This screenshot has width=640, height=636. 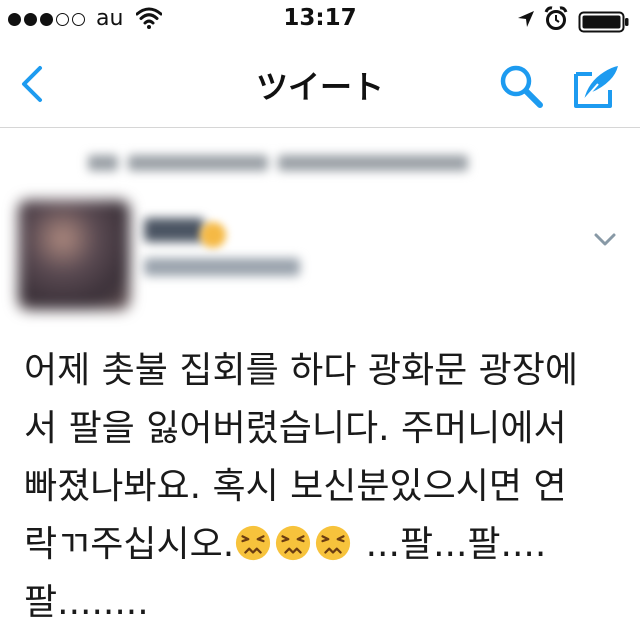 What do you see at coordinates (556, 21) in the screenshot?
I see `alarm-clock-icon` at bounding box center [556, 21].